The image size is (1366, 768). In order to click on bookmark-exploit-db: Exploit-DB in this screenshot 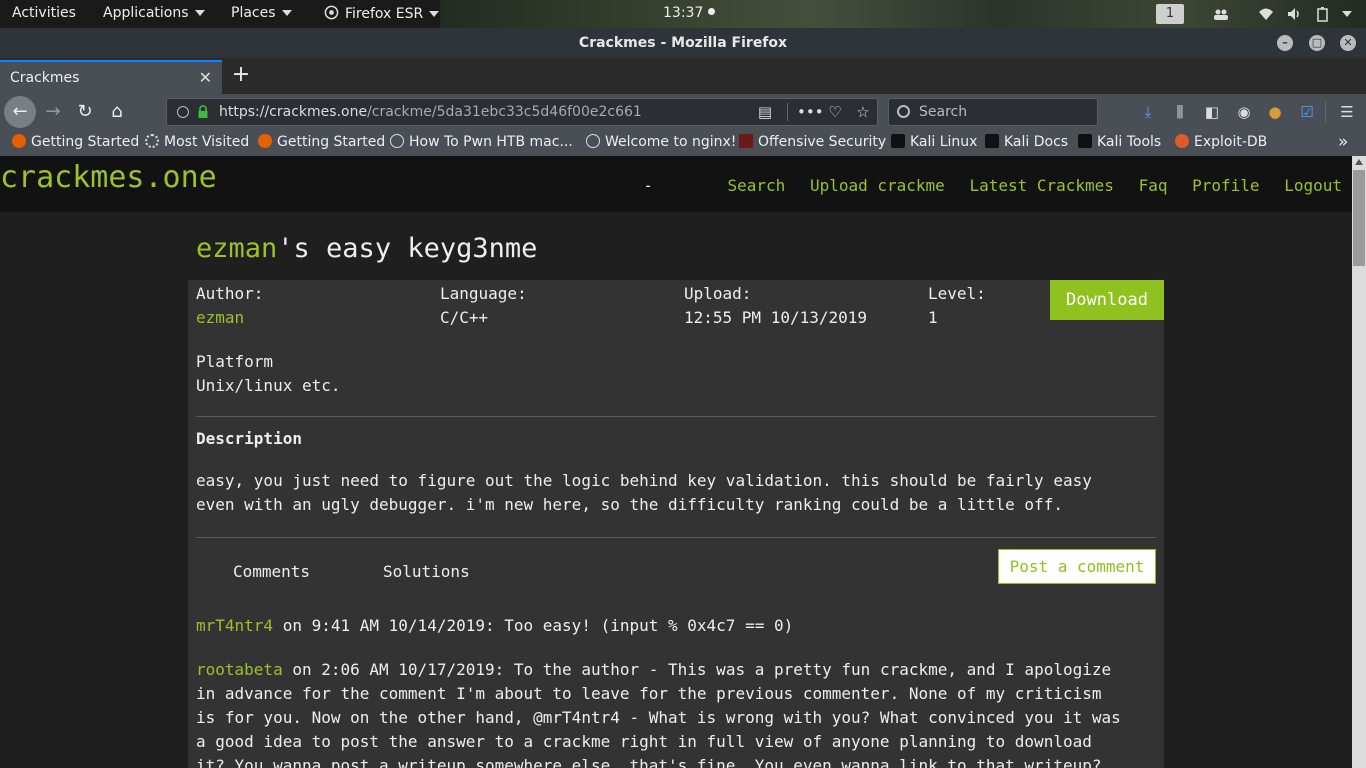, I will do `click(1221, 142)`.